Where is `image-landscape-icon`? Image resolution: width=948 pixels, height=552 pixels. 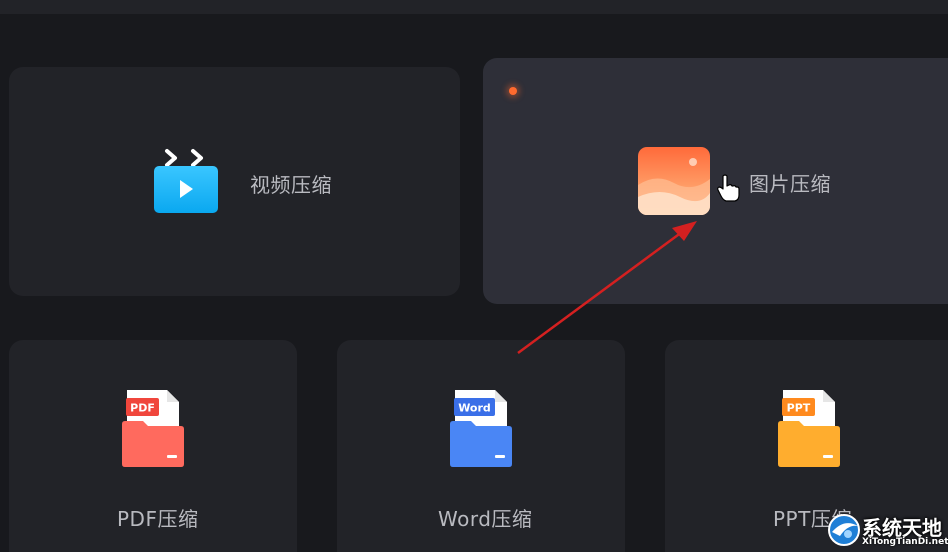 image-landscape-icon is located at coordinates (674, 181).